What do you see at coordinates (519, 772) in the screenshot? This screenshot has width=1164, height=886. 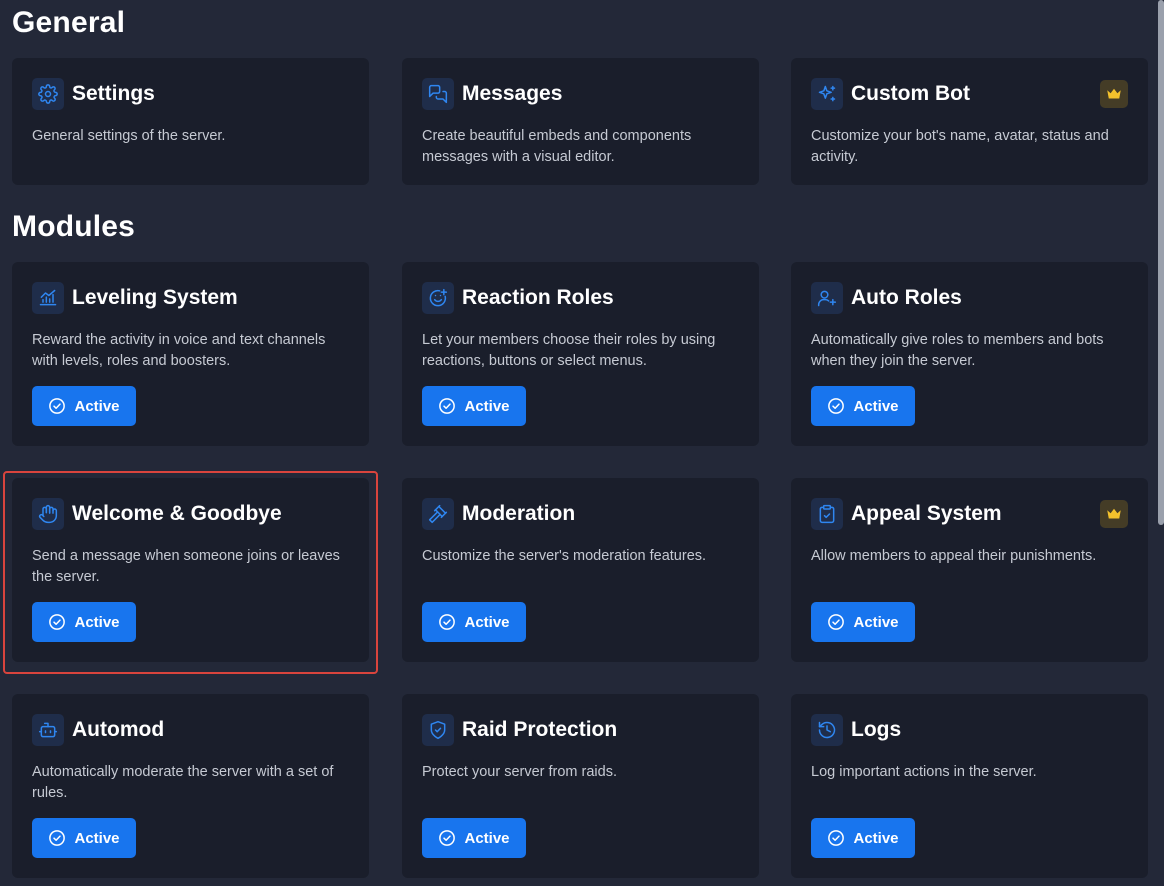 I see `card-description: Protect your server from raids.` at bounding box center [519, 772].